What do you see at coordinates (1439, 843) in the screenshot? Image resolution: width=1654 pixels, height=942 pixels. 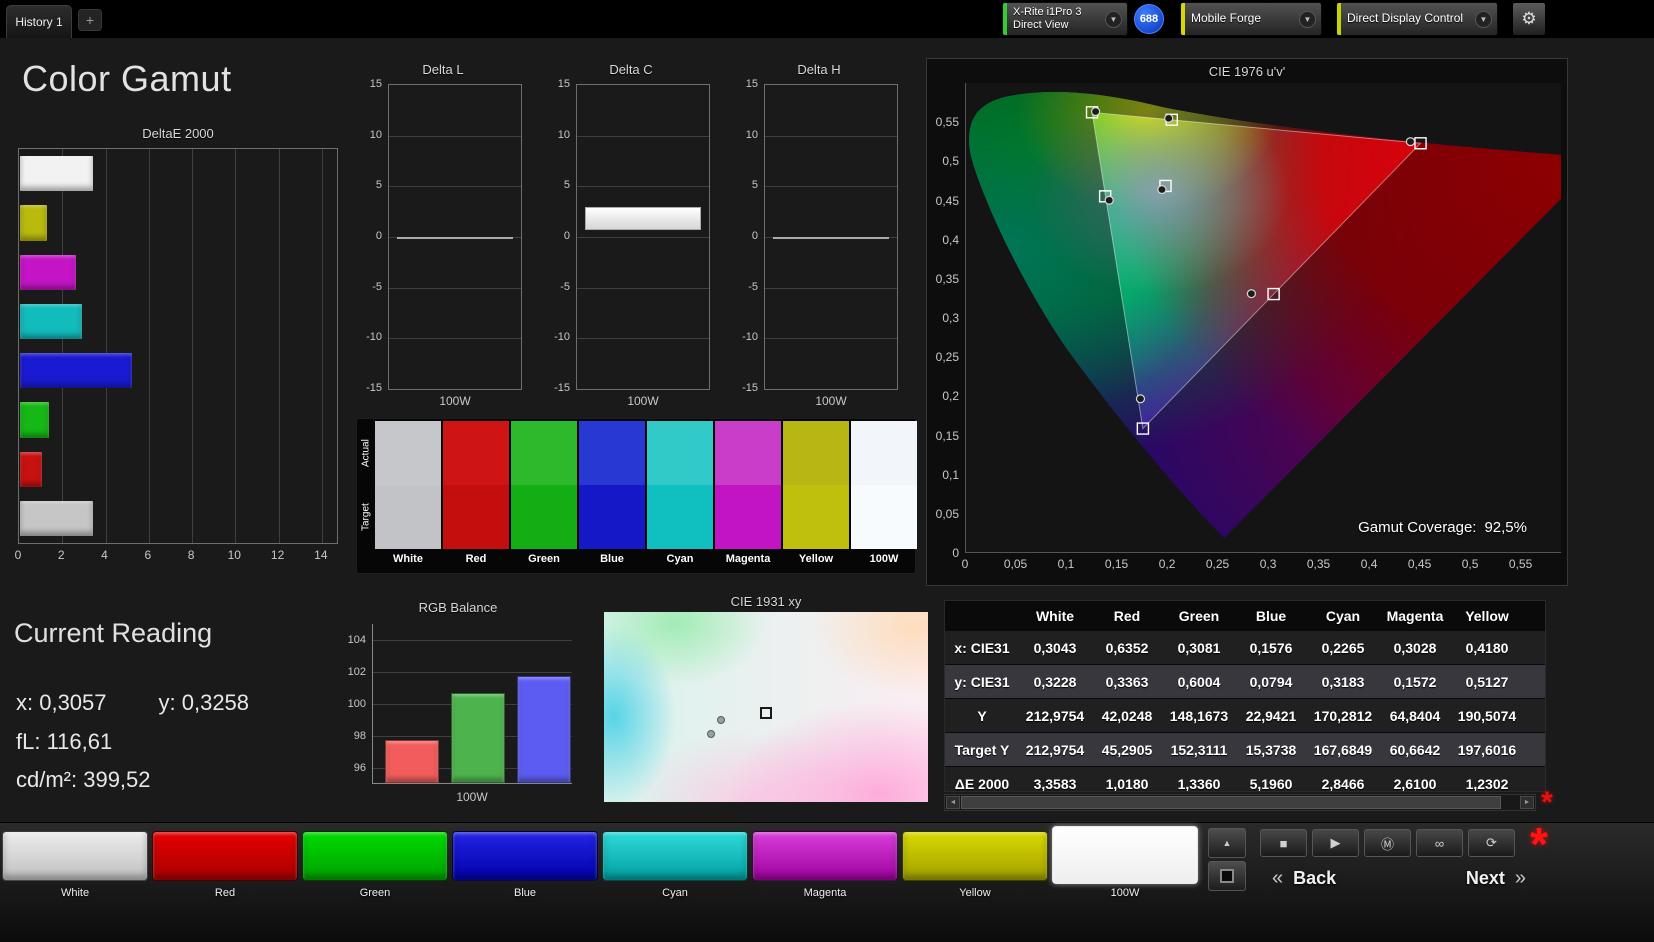 I see `continuous-button: ∞` at bounding box center [1439, 843].